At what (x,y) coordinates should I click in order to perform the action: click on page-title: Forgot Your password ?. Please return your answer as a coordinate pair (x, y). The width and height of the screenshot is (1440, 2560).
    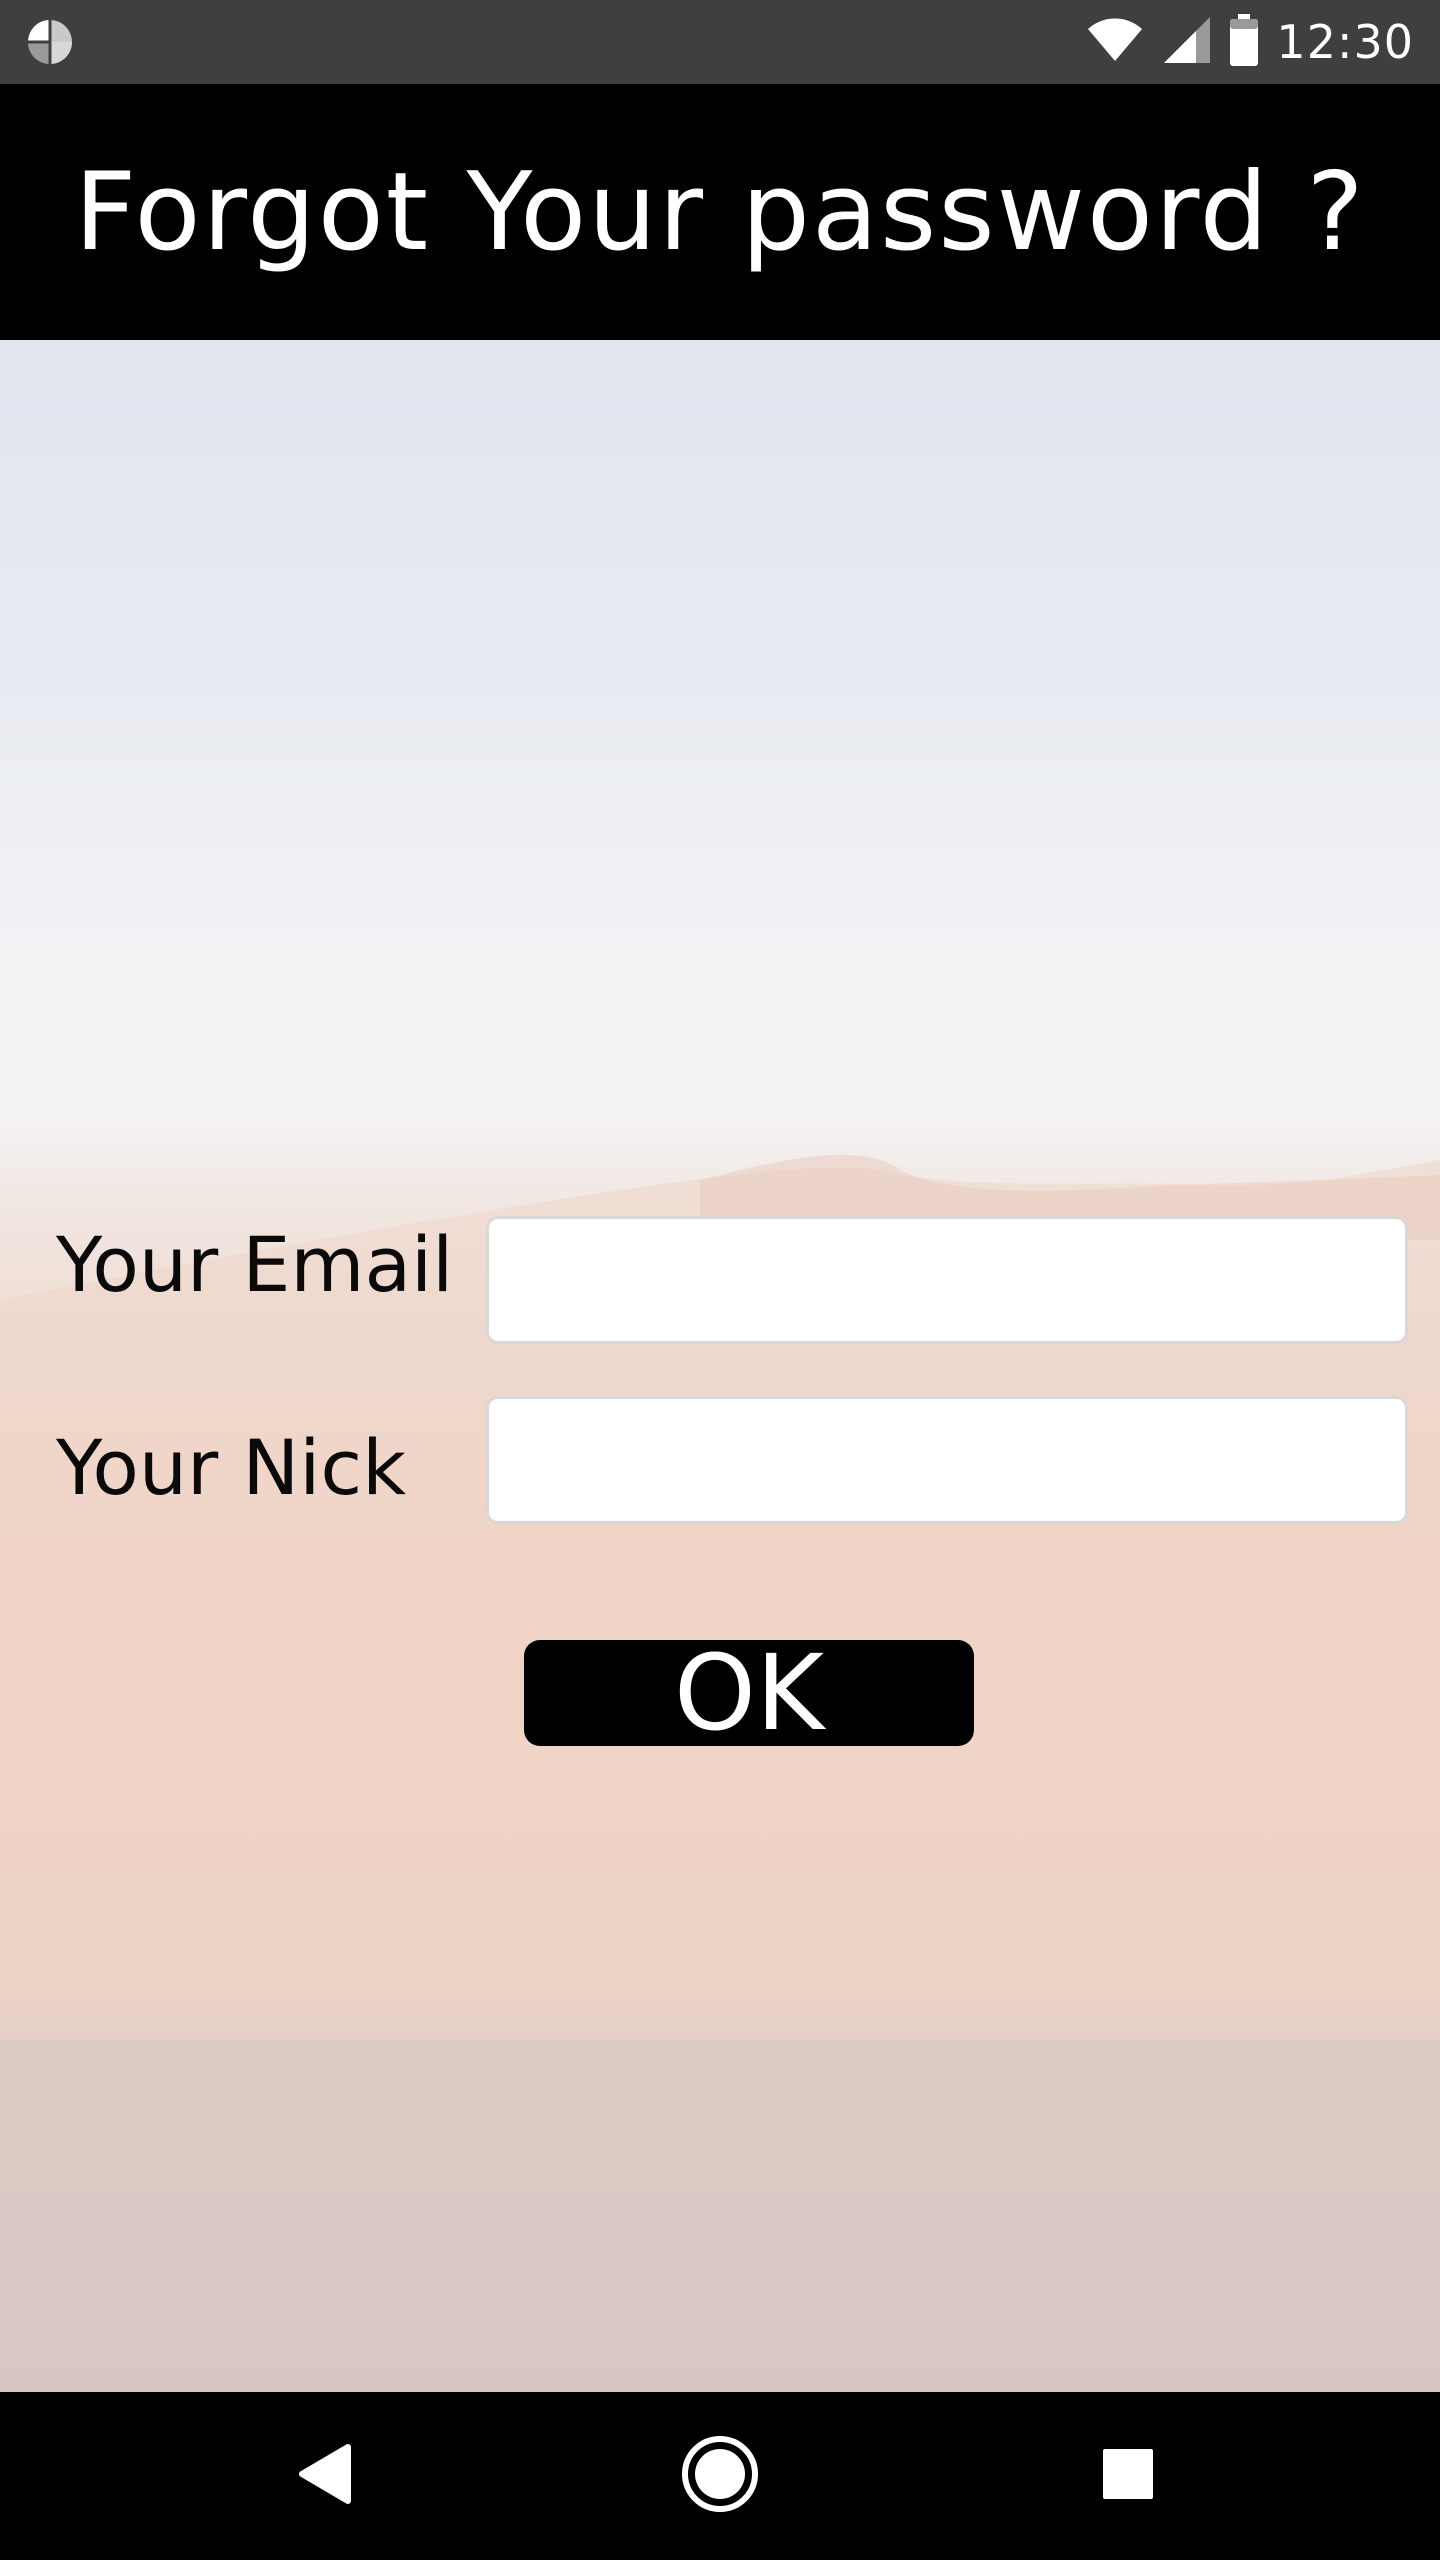
    Looking at the image, I should click on (720, 212).